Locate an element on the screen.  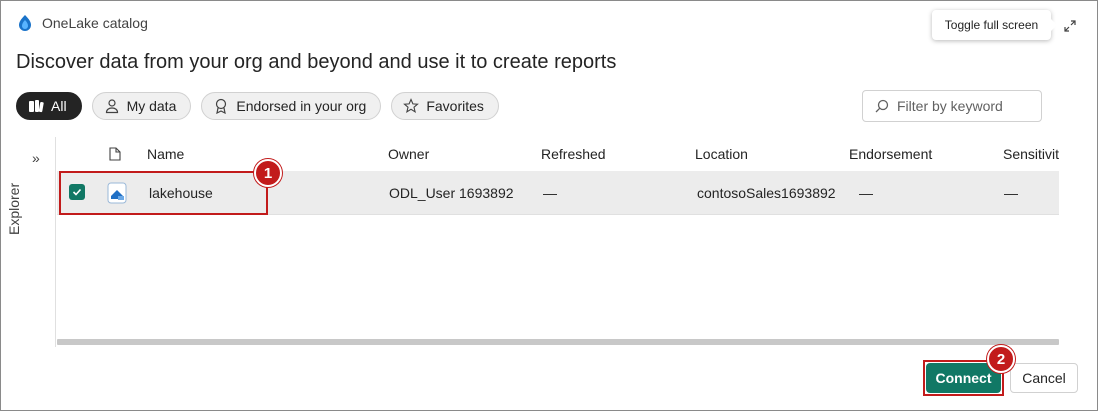
chevron-double-right-icon: » is located at coordinates (36, 158).